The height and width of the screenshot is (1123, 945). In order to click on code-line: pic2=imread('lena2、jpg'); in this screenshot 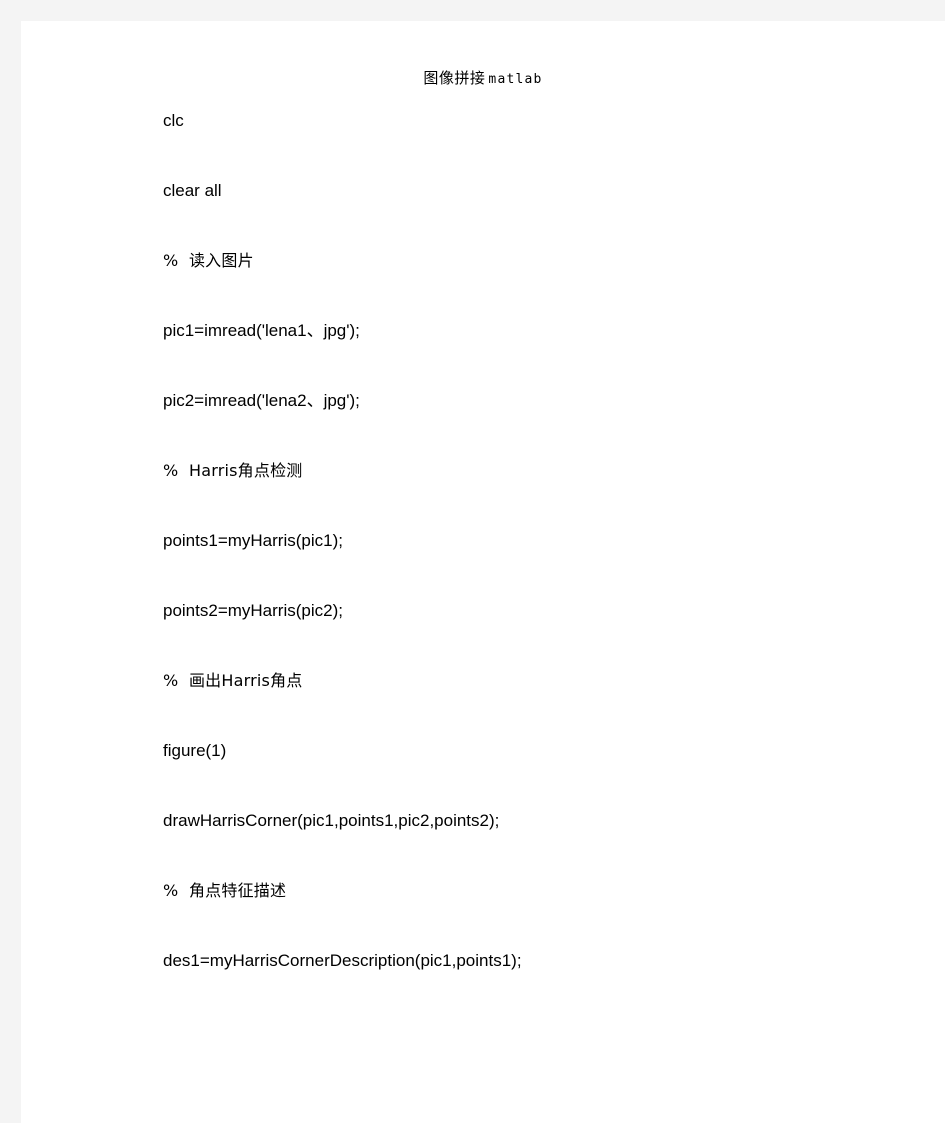, I will do `click(261, 400)`.